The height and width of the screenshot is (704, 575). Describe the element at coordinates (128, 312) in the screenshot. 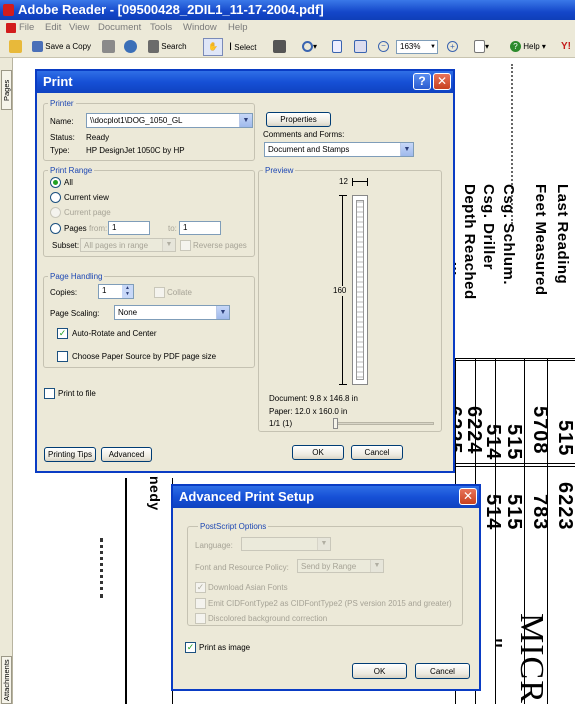

I see `page-scaling-value: None` at that location.